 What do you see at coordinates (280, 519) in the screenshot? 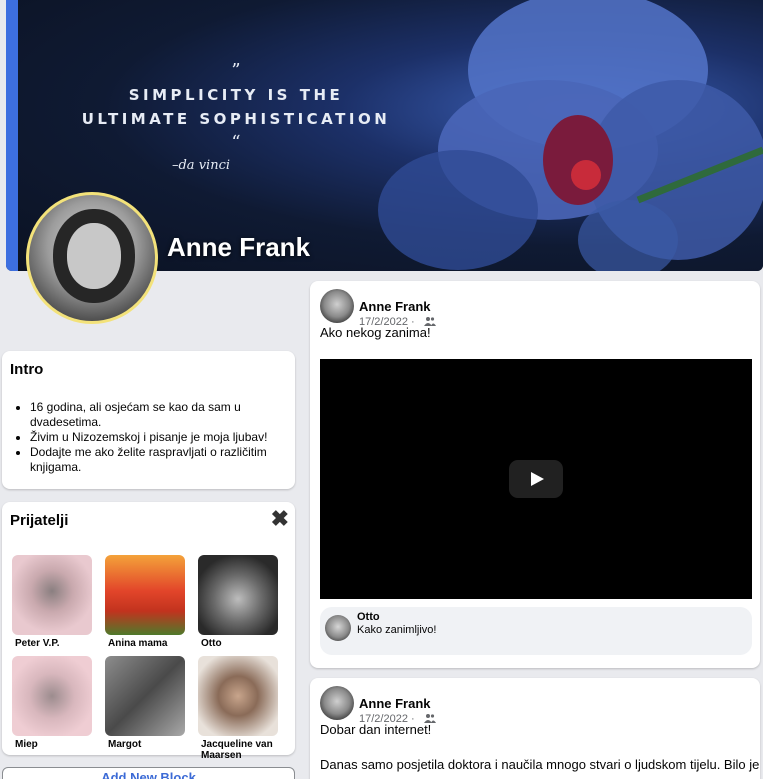
I see `close-icon: ✖` at bounding box center [280, 519].